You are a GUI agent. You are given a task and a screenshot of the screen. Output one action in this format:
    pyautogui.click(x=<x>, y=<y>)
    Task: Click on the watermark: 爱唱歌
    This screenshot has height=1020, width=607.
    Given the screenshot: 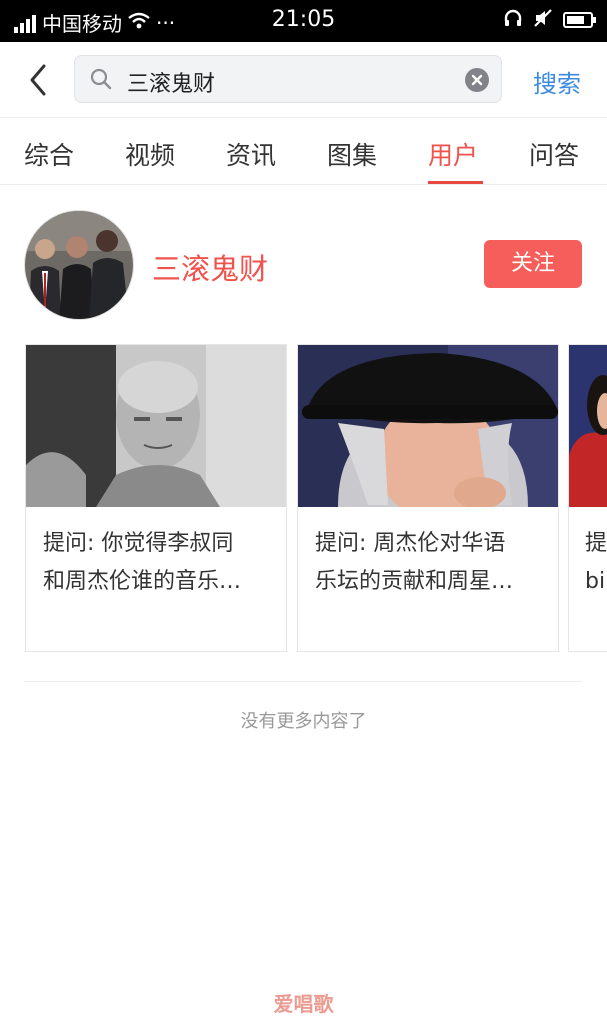 What is the action you would take?
    pyautogui.click(x=303, y=1004)
    